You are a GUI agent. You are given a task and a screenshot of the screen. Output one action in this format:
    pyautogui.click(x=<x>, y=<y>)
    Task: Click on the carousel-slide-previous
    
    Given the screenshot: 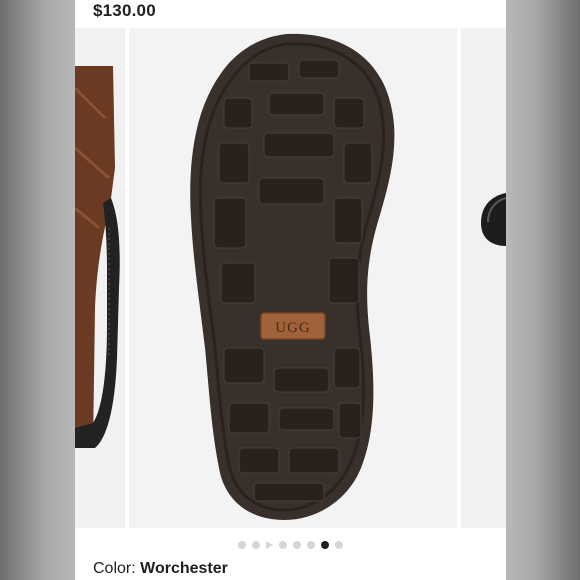 What is the action you would take?
    pyautogui.click(x=100, y=278)
    